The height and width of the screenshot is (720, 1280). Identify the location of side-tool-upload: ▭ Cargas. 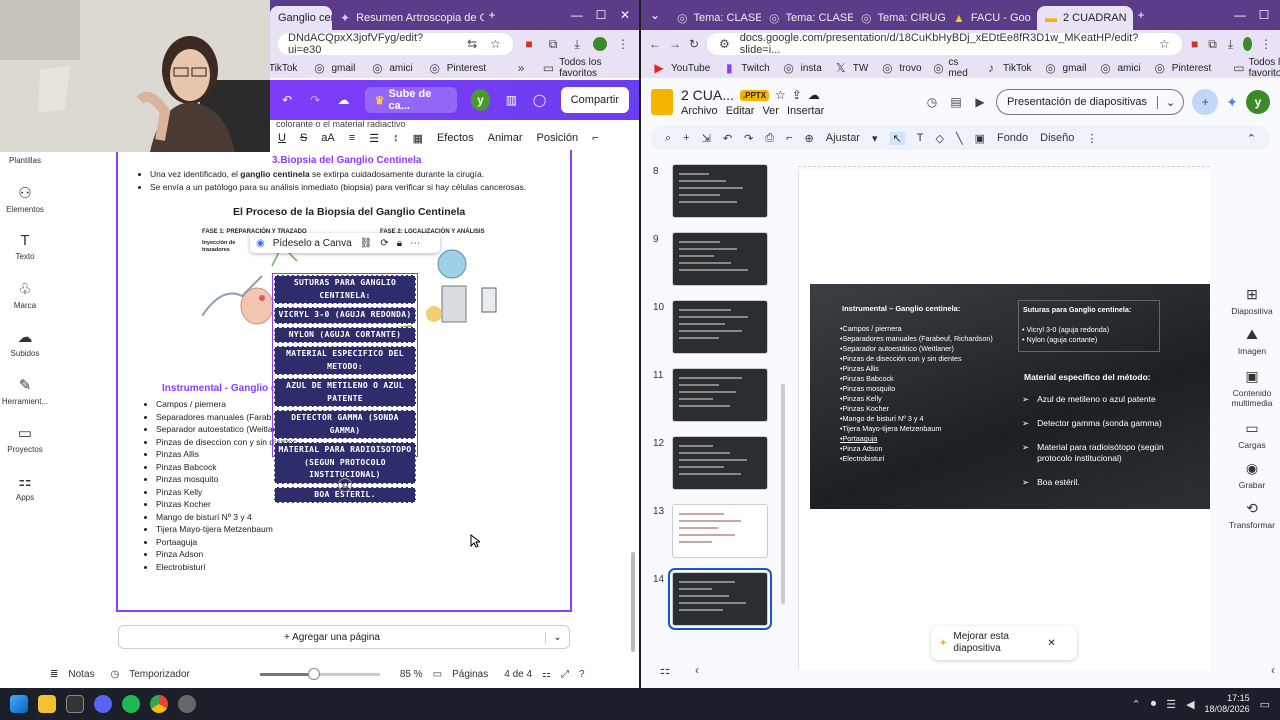
(1252, 435).